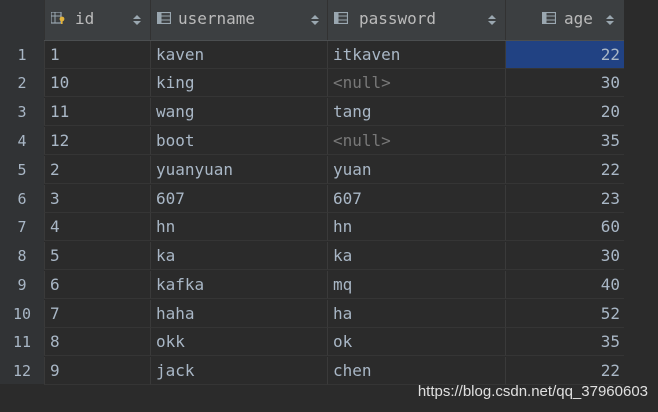 The height and width of the screenshot is (412, 658). I want to click on cell-id: 7, so click(97, 314).